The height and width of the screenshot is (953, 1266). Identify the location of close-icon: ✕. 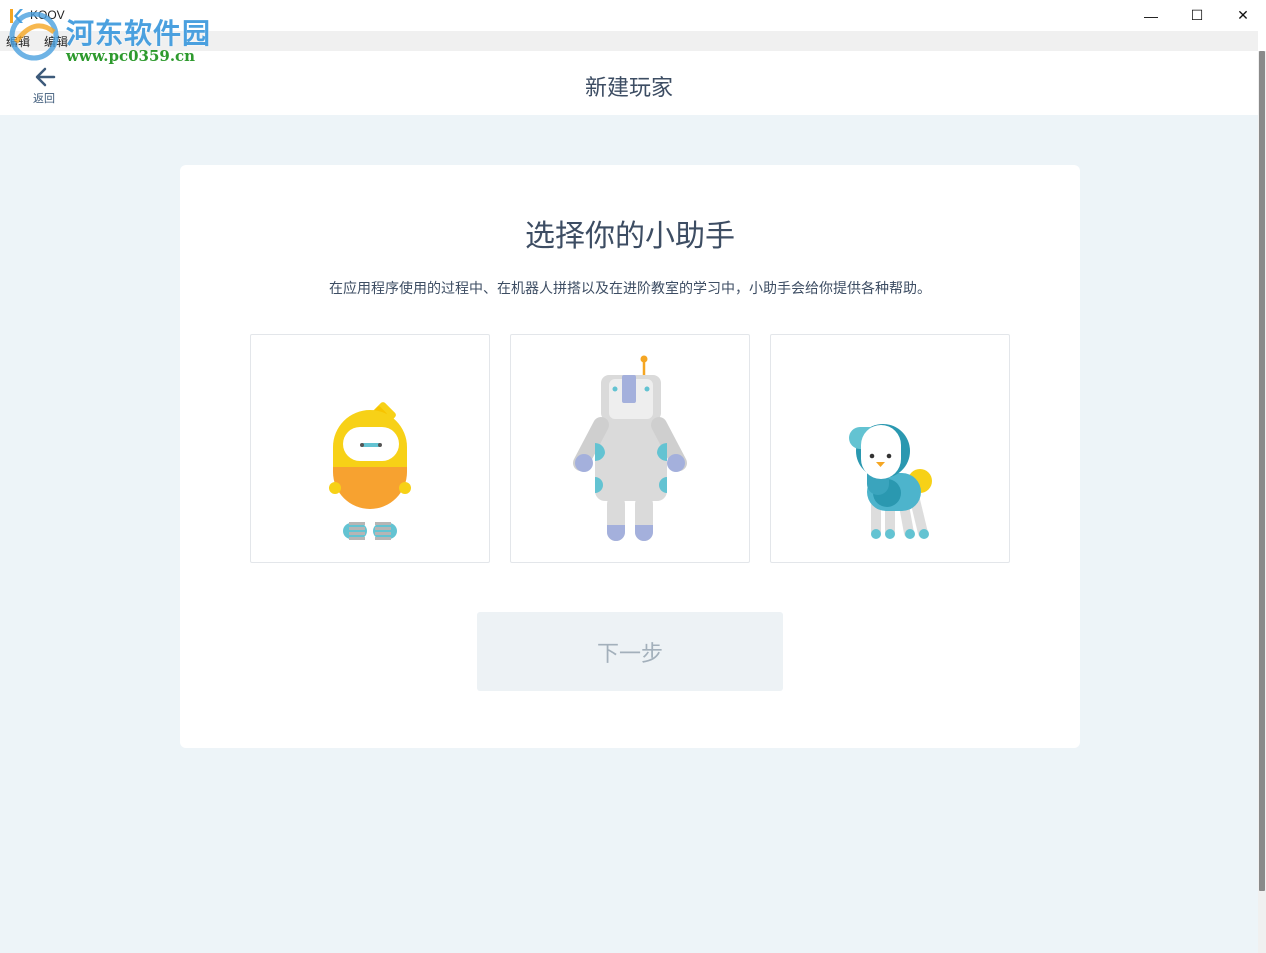
(1243, 15).